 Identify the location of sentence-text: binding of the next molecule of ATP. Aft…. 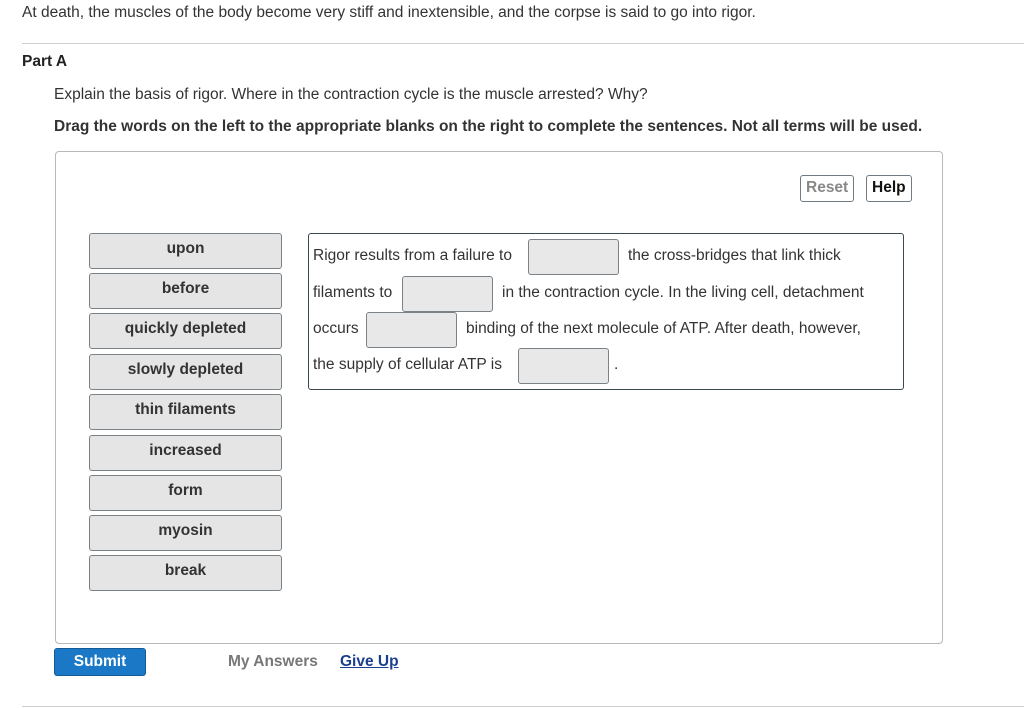
(663, 328).